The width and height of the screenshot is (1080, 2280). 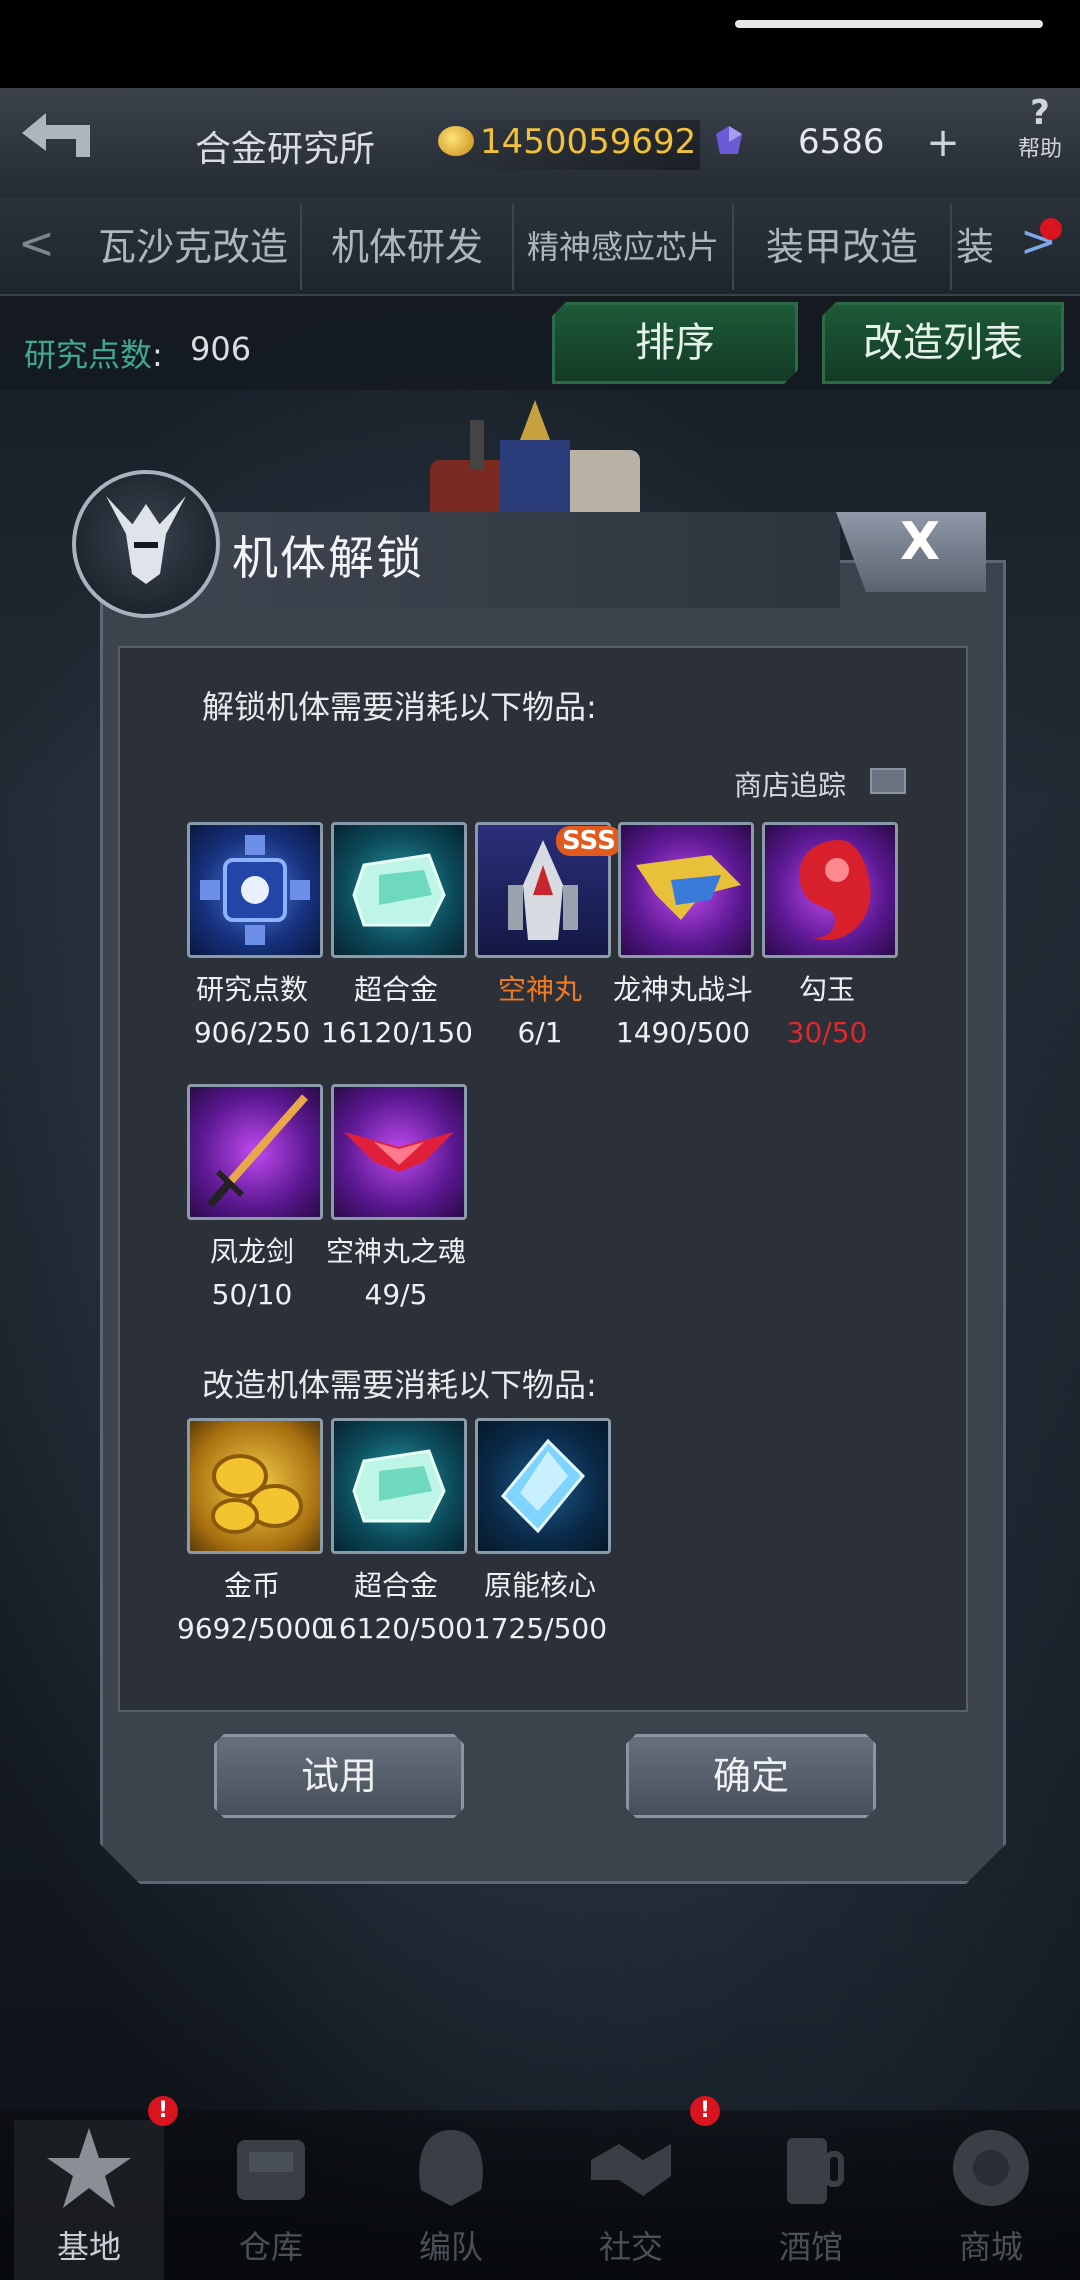 I want to click on item-gold-coins, so click(x=255, y=1486).